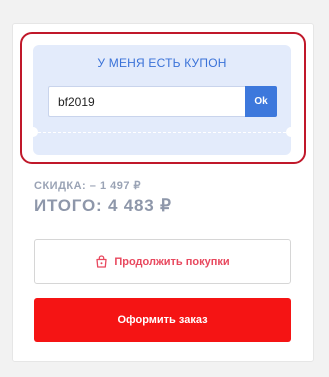  I want to click on discount-amount: СКИДКА: – 1 497 ₽, so click(88, 186).